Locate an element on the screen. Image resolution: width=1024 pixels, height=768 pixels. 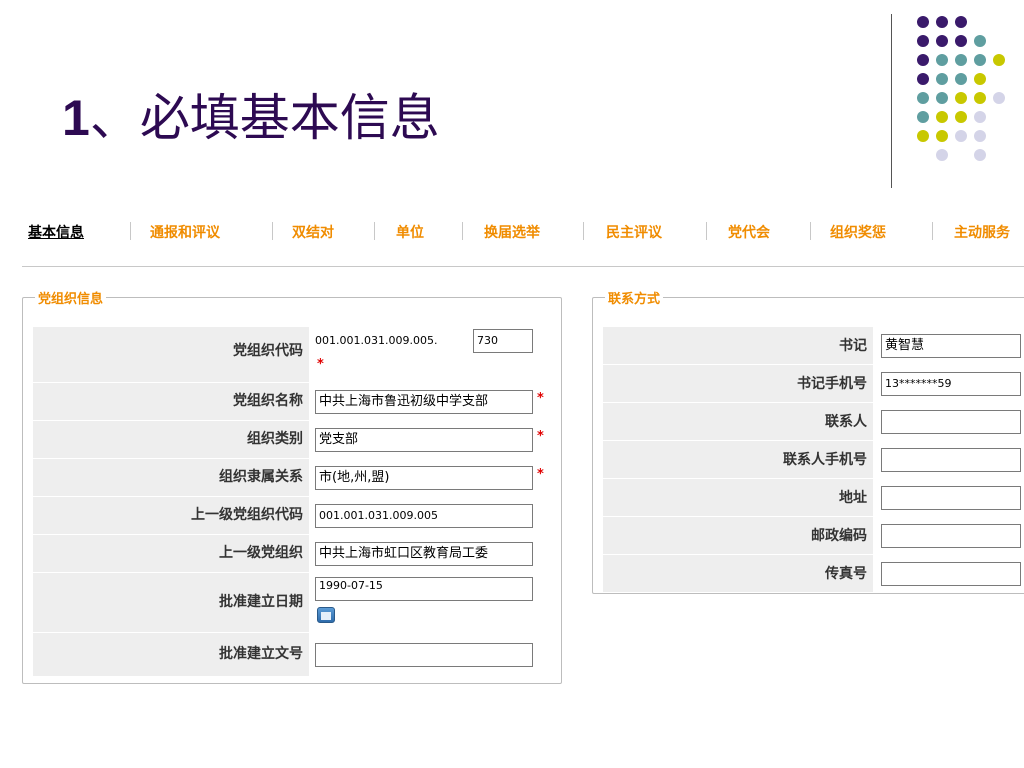
tab-report-review: 通报和评议 is located at coordinates (185, 232).